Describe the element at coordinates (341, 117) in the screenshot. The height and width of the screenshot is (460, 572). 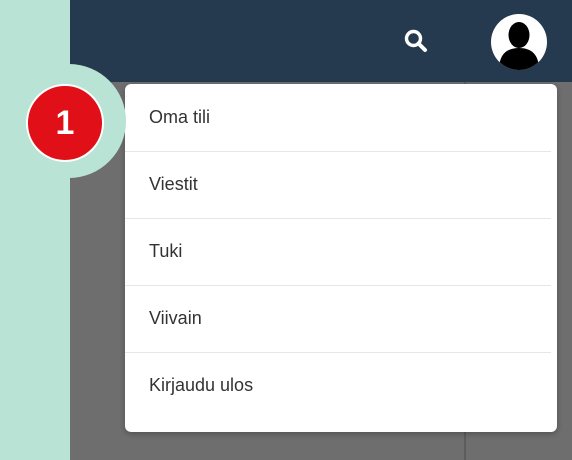
I see `menu-item-oma-tili: Oma tili` at that location.